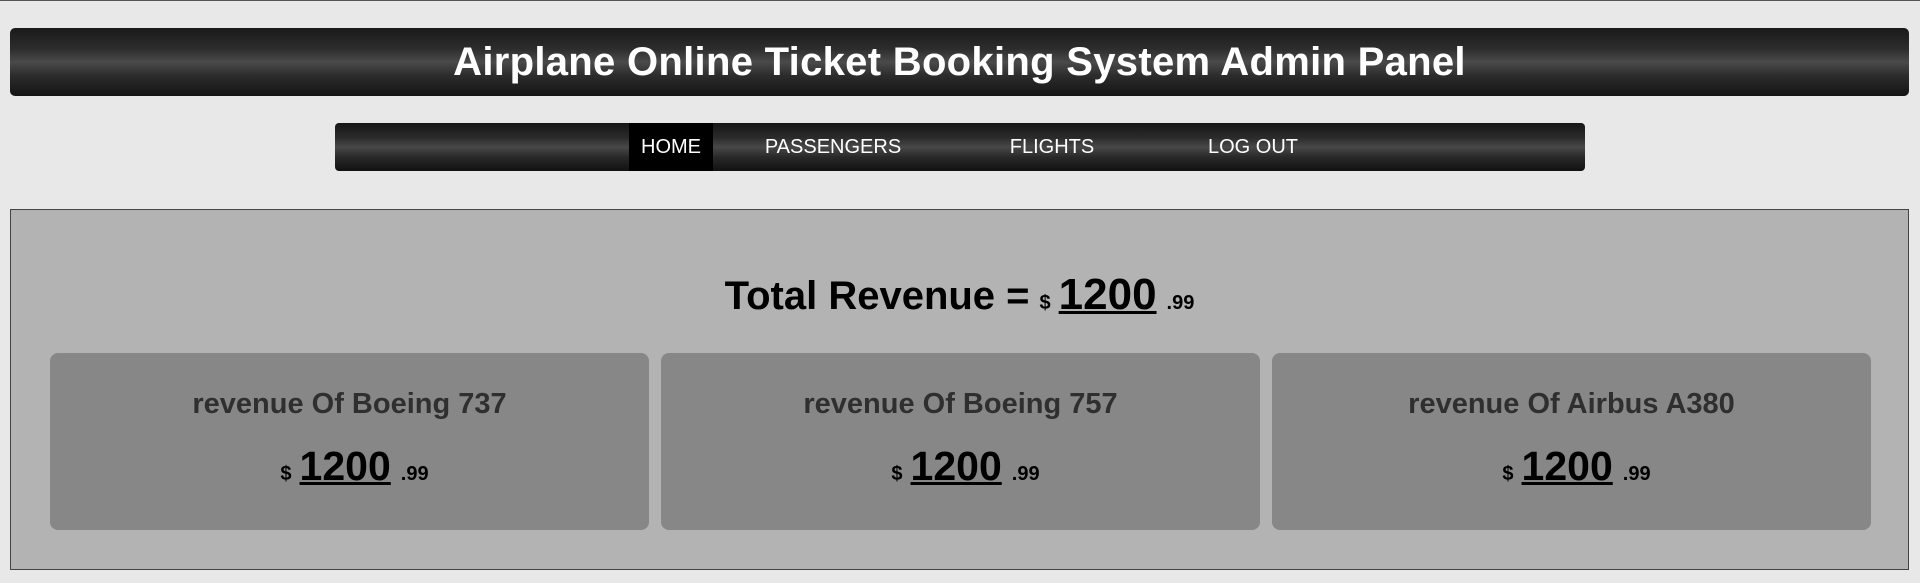 This screenshot has height=583, width=1920. What do you see at coordinates (1107, 294) in the screenshot?
I see `total-revenue-amount: 1200` at bounding box center [1107, 294].